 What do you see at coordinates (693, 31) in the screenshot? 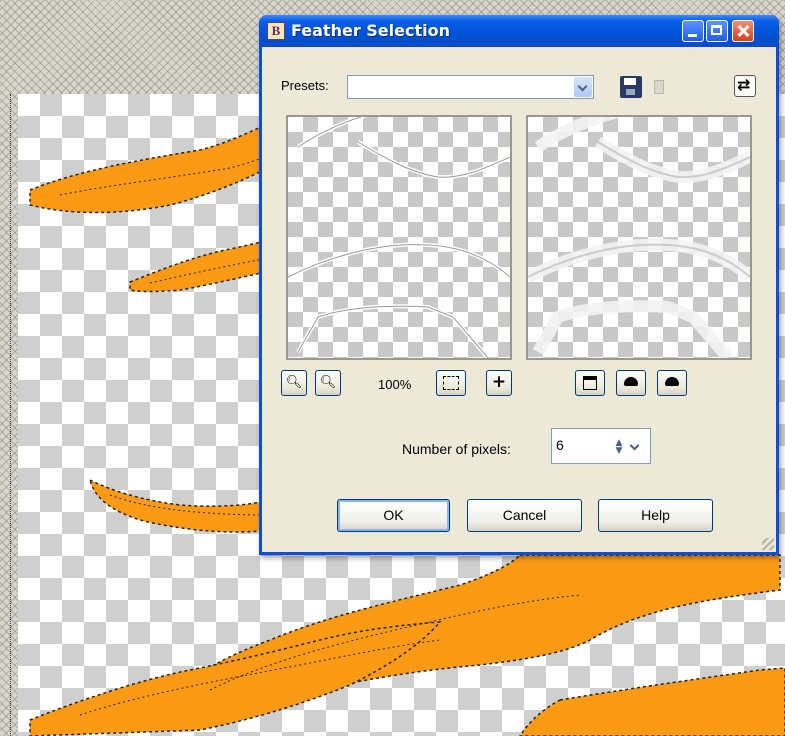
I see `minimize-button` at bounding box center [693, 31].